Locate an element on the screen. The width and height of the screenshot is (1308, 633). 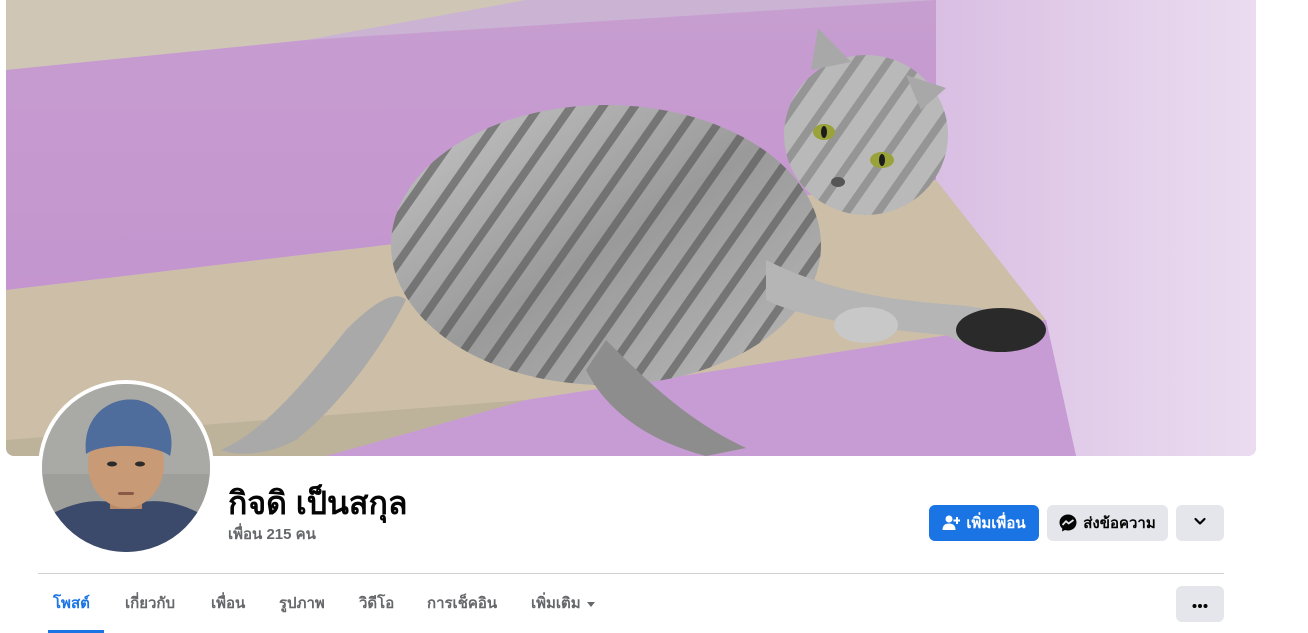
ellipsis-icon is located at coordinates (1200, 604).